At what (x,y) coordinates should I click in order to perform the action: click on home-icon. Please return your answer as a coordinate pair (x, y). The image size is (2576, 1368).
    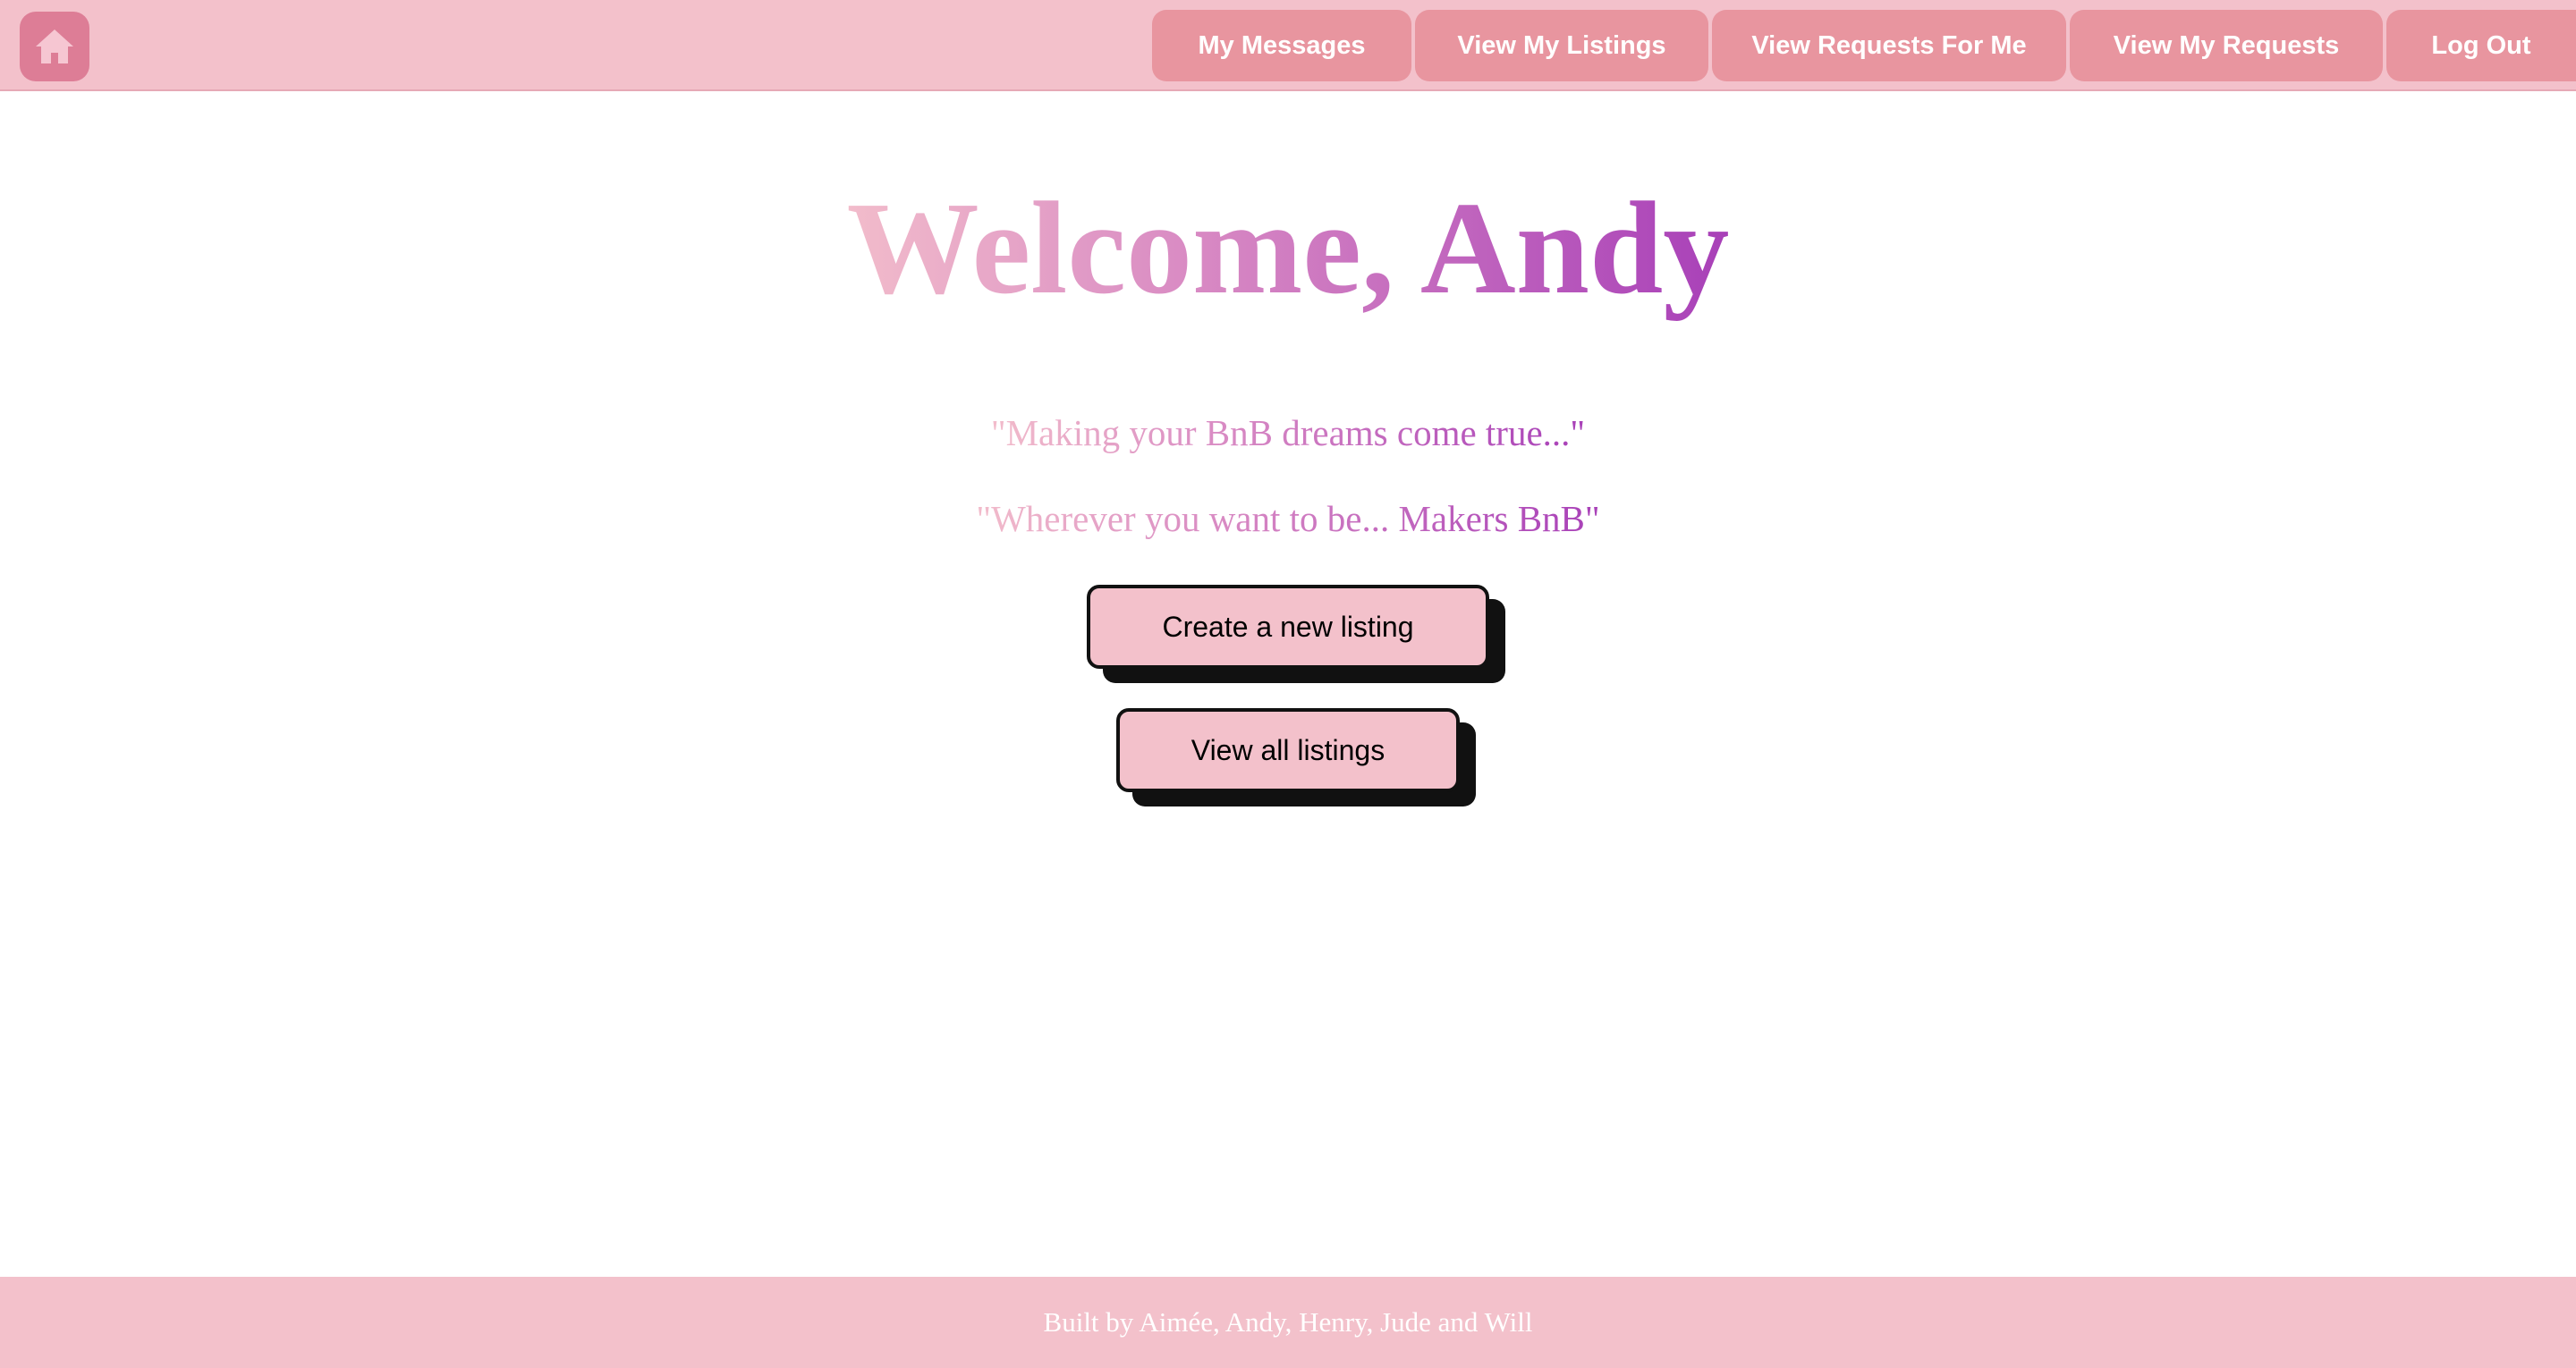
    Looking at the image, I should click on (54, 47).